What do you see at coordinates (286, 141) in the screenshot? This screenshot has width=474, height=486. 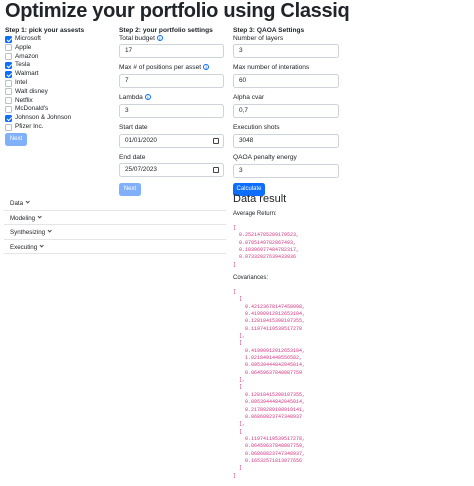 I see `execution-shots-input: 3048` at bounding box center [286, 141].